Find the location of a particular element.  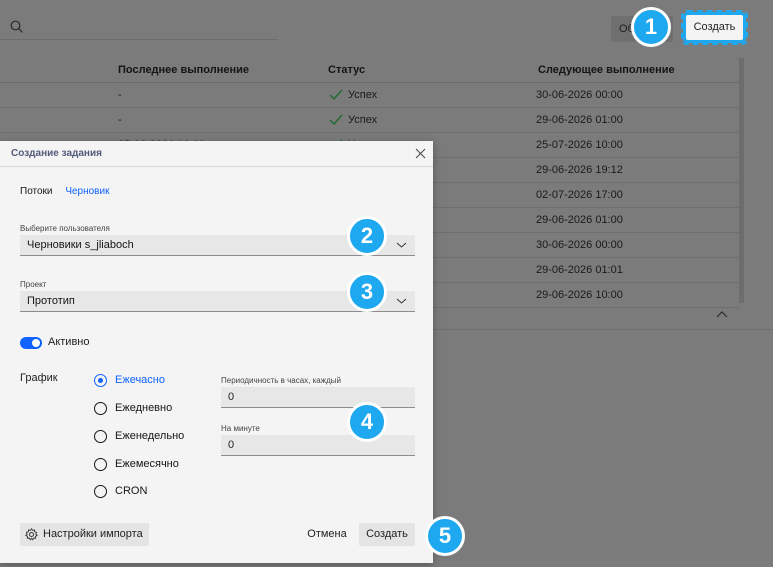

table-row: - Успех 30-06-2026 00:00 is located at coordinates (370, 95).